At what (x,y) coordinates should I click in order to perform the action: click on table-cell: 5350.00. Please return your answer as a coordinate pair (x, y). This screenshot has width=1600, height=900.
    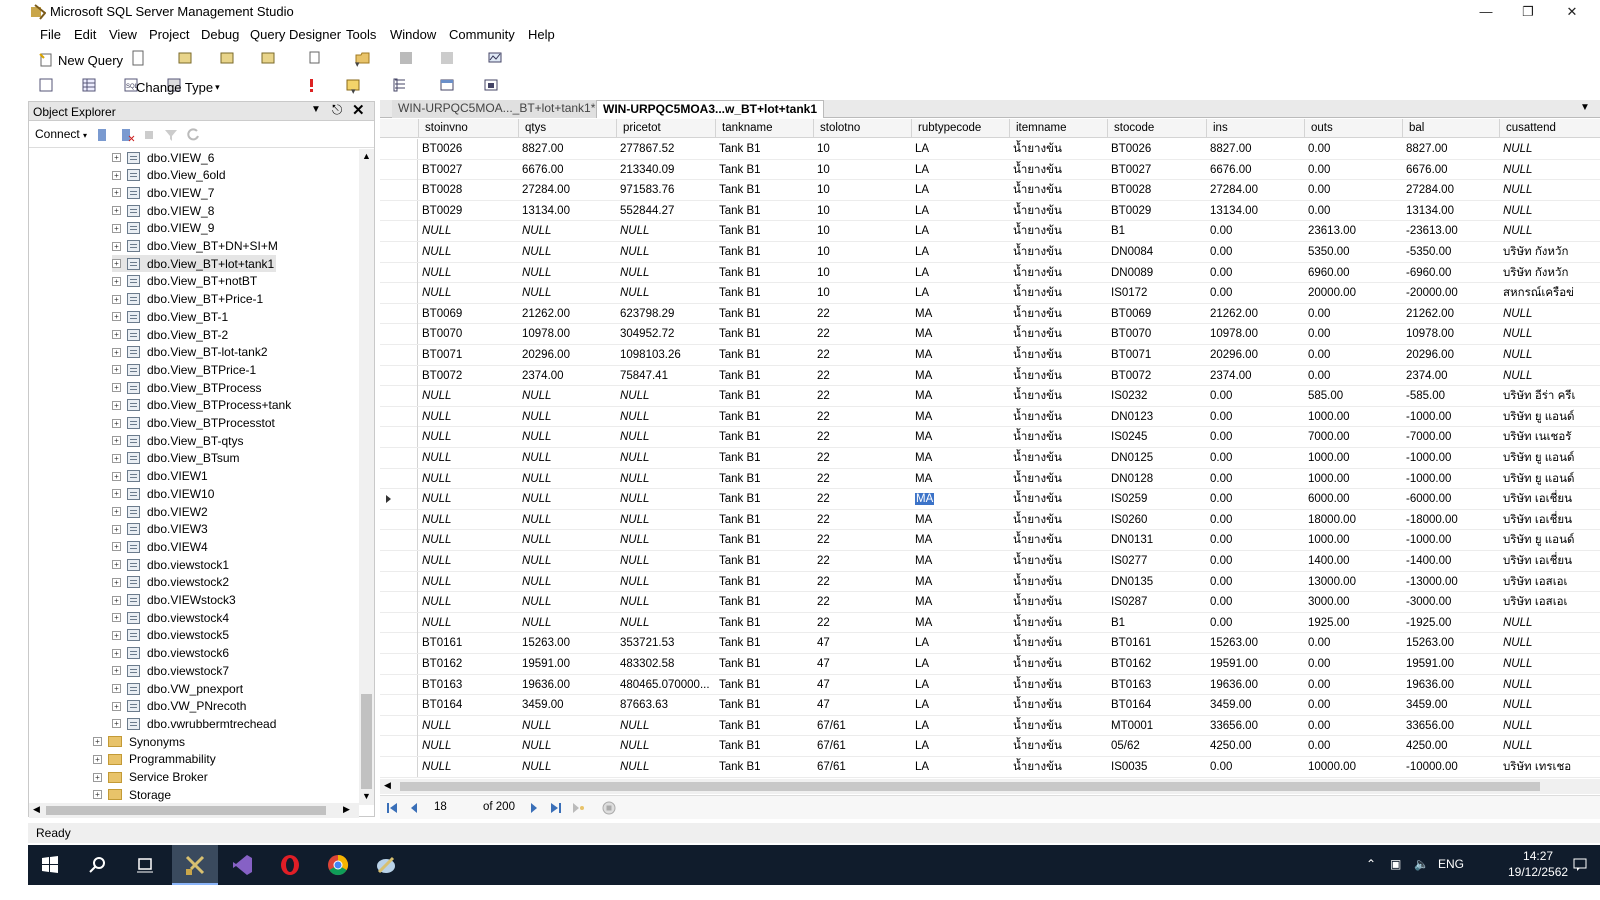
    Looking at the image, I should click on (1353, 252).